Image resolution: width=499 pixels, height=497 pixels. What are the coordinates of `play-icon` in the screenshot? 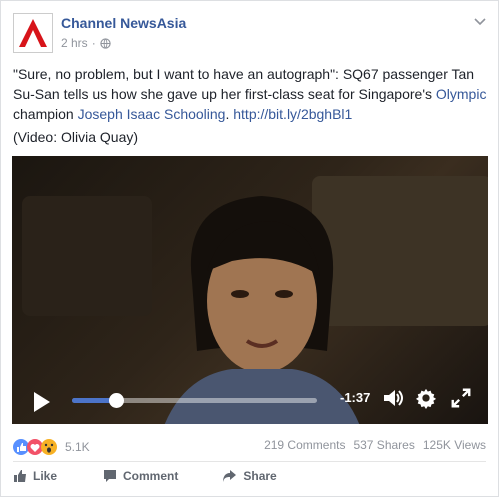 It's located at (42, 402).